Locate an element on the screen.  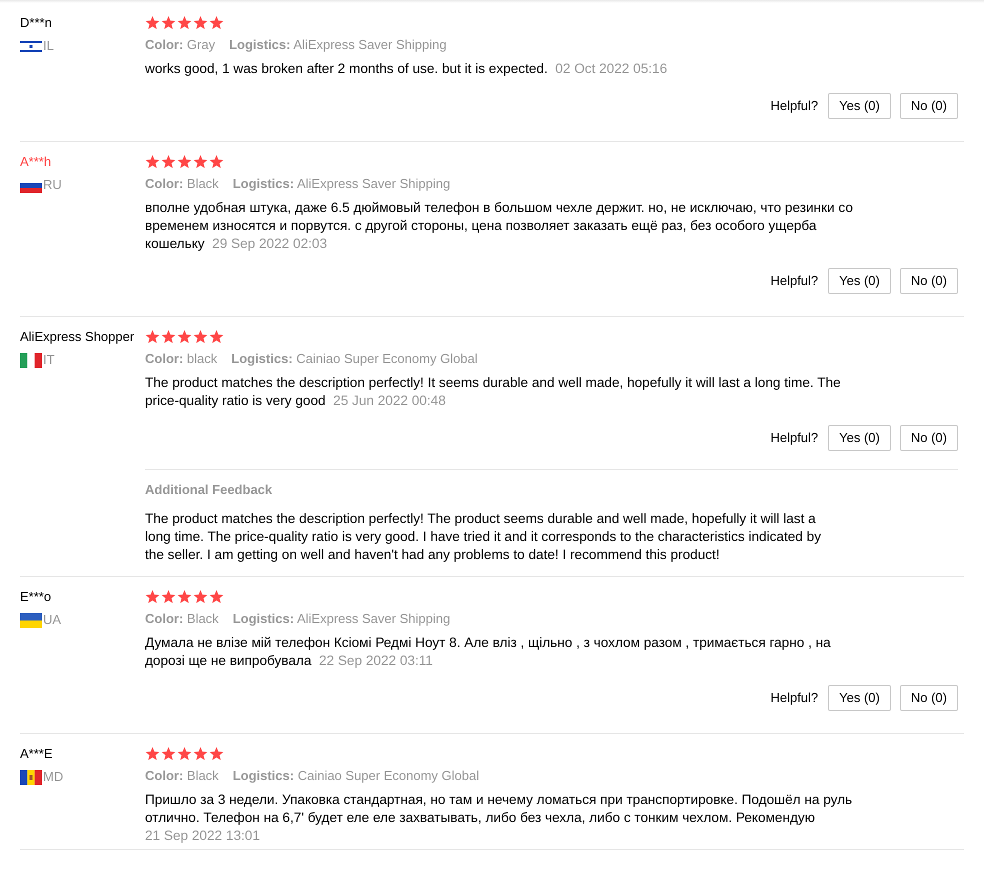
reviewer-name: A***h is located at coordinates (36, 162).